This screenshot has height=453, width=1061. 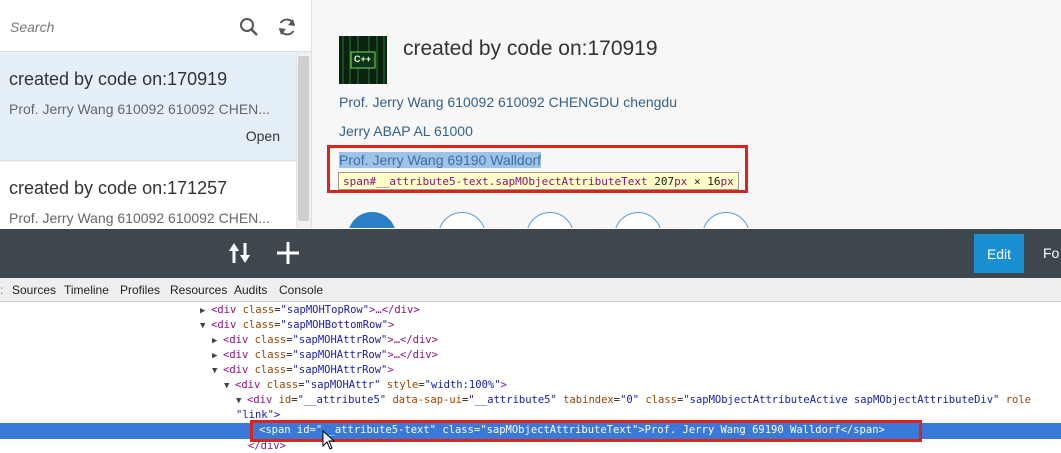 What do you see at coordinates (287, 27) in the screenshot?
I see `refresh-icon` at bounding box center [287, 27].